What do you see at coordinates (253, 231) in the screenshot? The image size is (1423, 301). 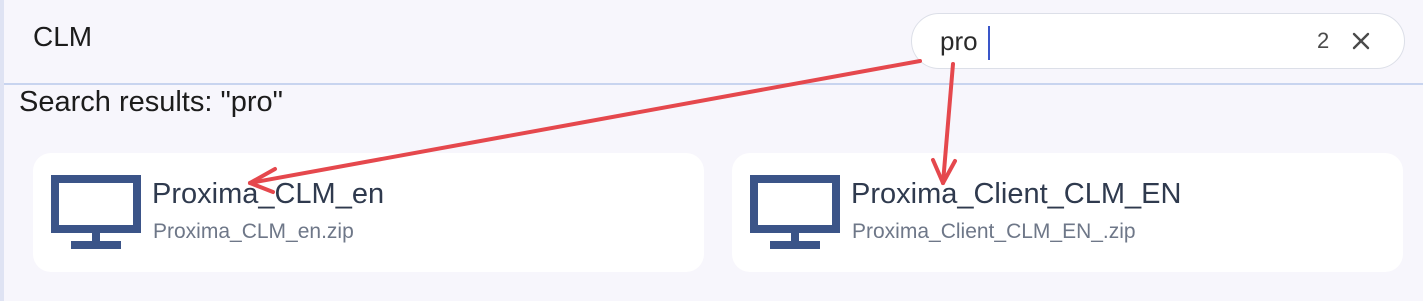 I see `result-filename: Proxima_CLM_en.zip` at bounding box center [253, 231].